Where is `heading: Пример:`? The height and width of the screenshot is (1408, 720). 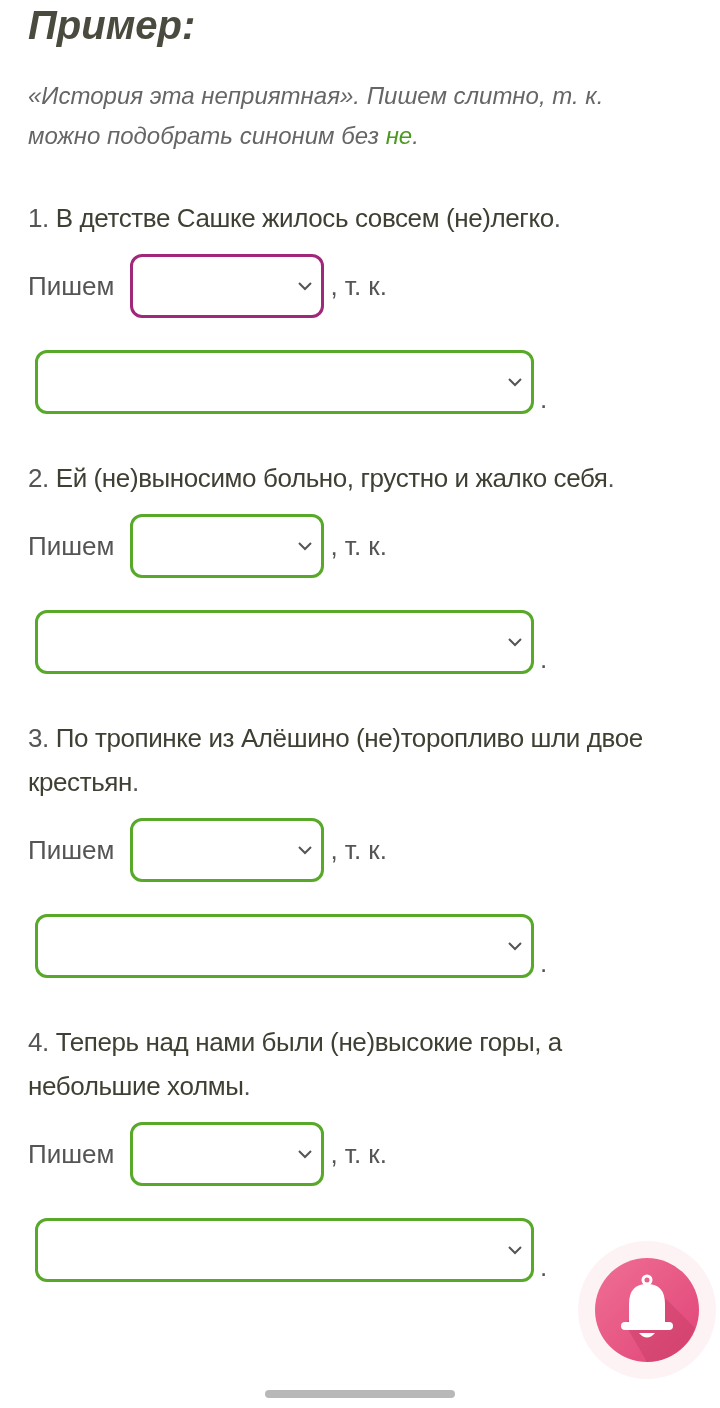
heading: Пример: is located at coordinates (112, 25).